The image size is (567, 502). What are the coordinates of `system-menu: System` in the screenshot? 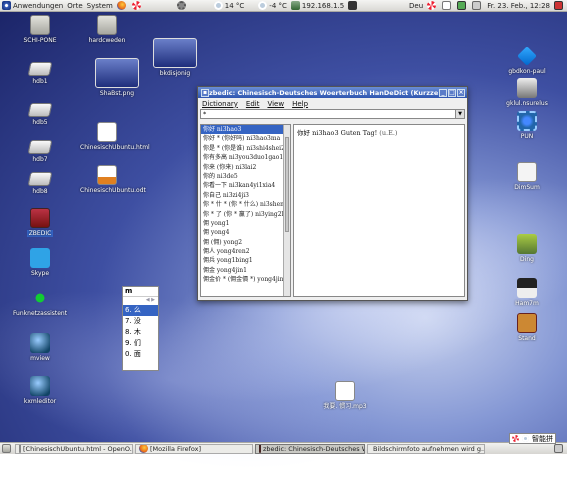 It's located at (100, 5).